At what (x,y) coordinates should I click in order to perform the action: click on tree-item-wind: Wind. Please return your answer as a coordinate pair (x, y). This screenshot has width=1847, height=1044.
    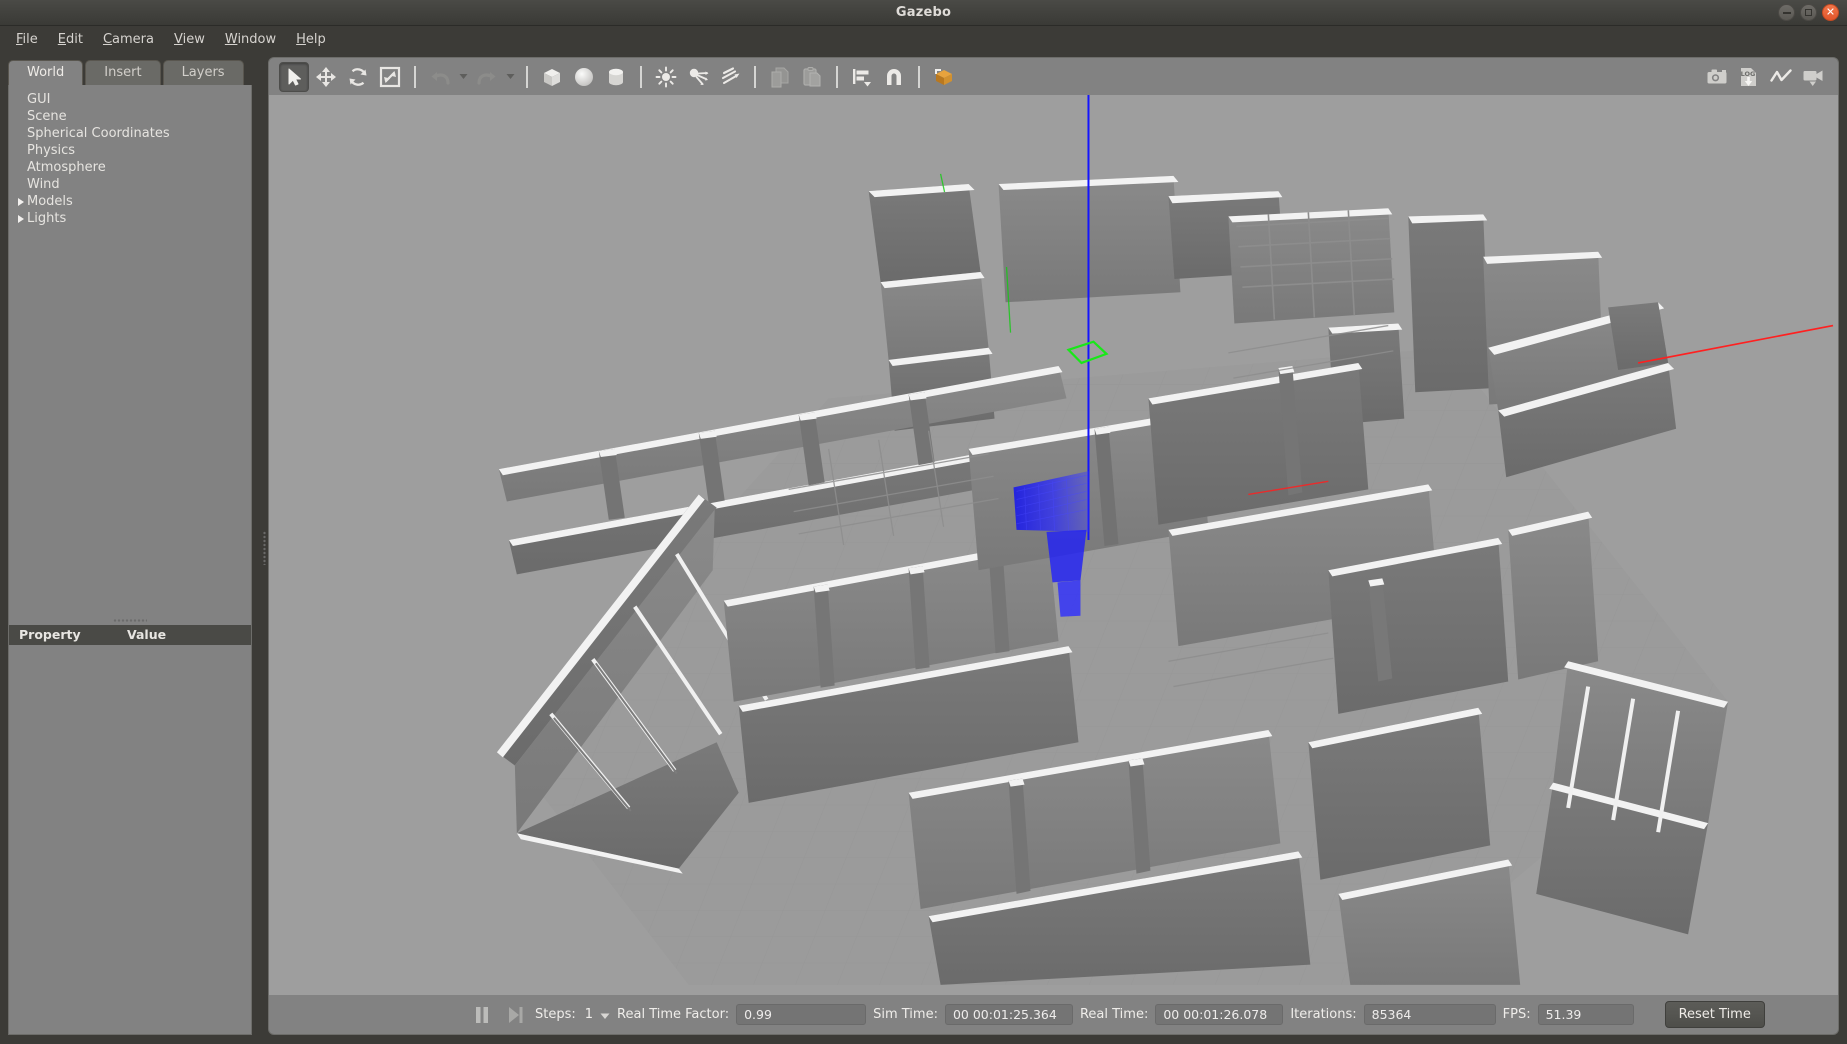
    Looking at the image, I should click on (130, 184).